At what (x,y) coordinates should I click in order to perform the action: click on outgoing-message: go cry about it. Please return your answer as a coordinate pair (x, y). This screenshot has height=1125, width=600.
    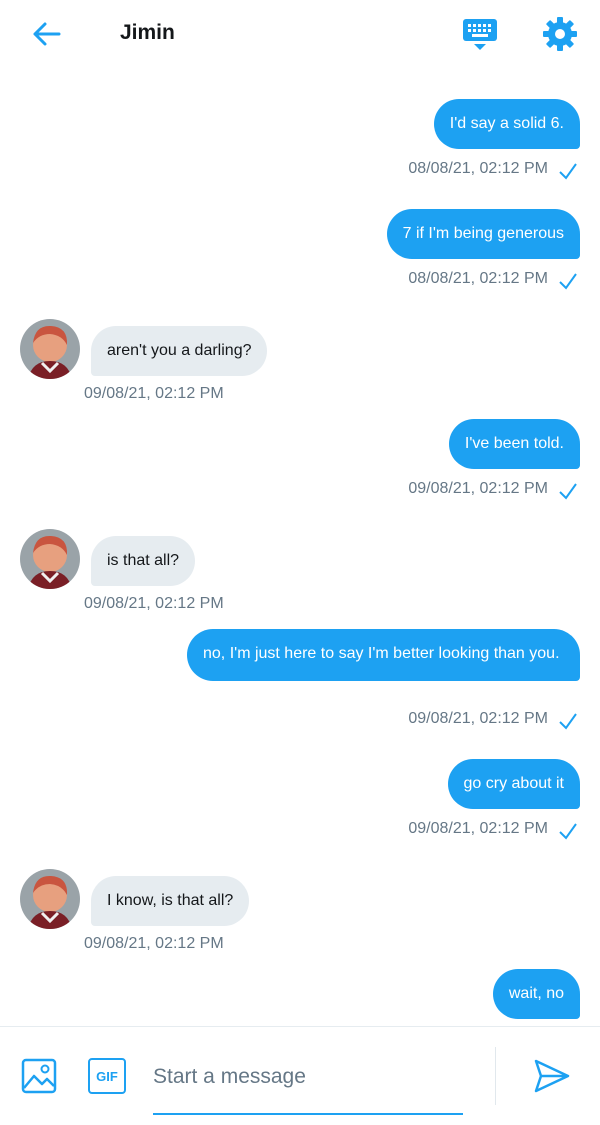
    Looking at the image, I should click on (513, 784).